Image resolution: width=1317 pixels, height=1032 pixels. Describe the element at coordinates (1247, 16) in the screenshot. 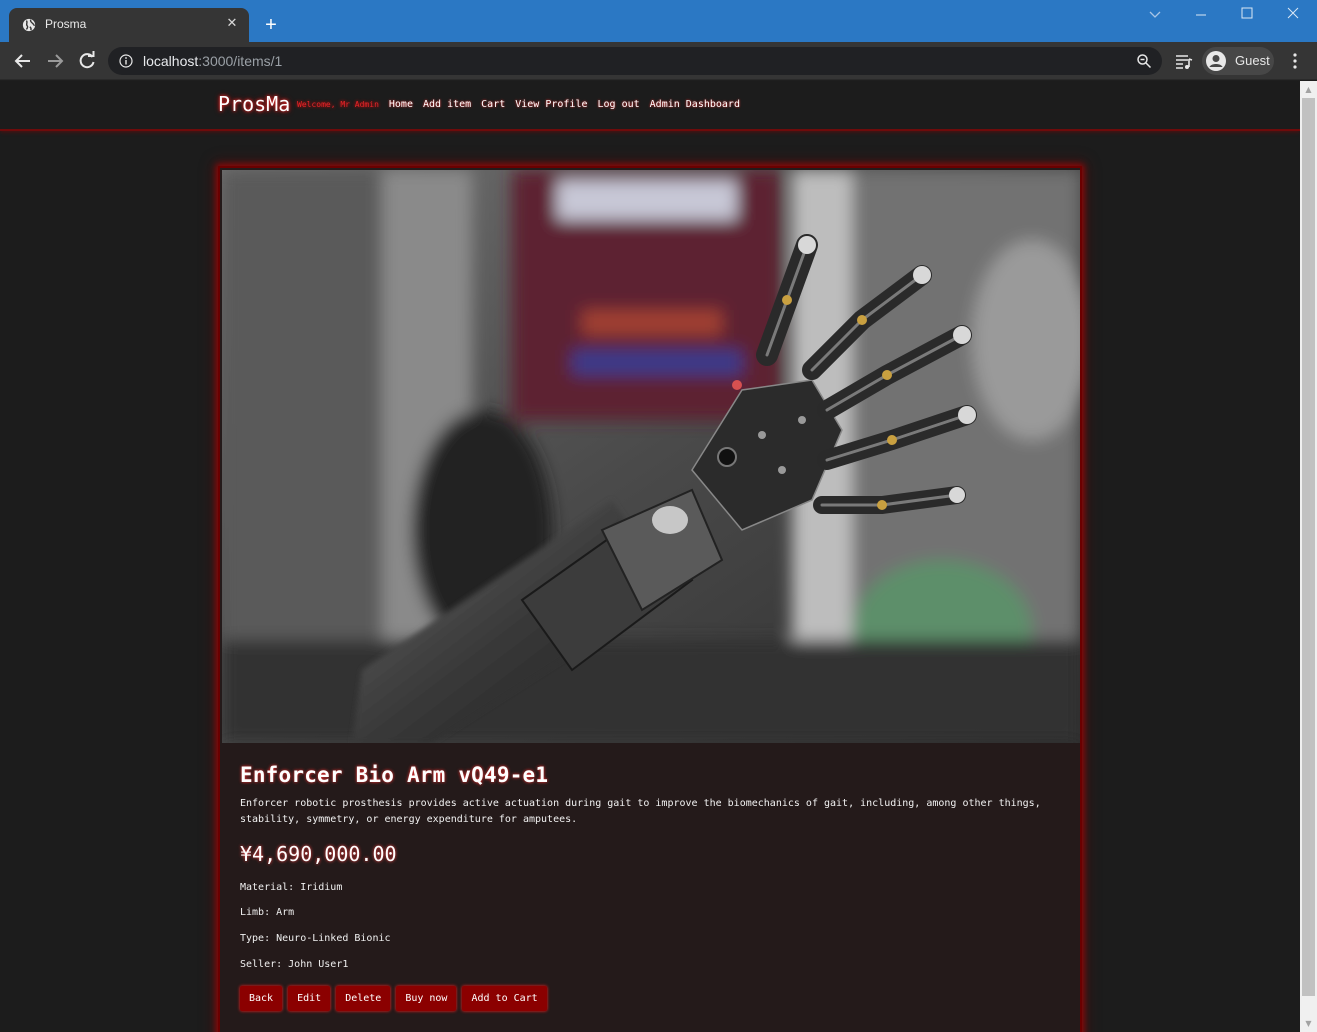

I see `maximize-icon` at that location.